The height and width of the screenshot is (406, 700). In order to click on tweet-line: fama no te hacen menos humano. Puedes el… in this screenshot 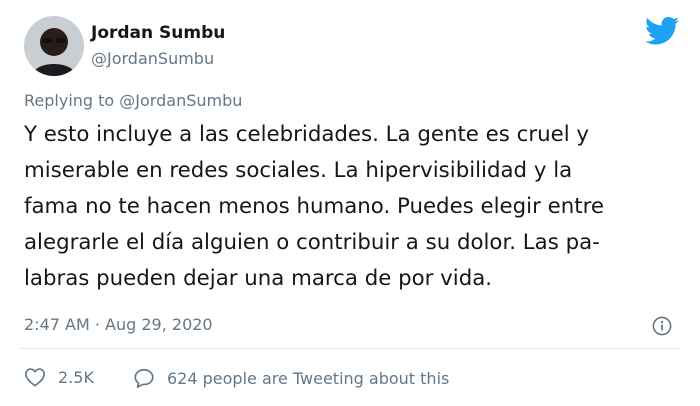, I will do `click(314, 206)`.